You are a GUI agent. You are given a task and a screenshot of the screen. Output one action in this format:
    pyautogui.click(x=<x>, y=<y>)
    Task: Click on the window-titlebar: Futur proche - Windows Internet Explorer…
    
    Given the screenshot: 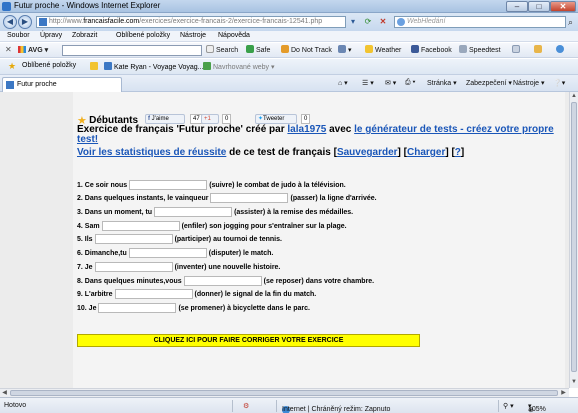 What is the action you would take?
    pyautogui.click(x=289, y=6)
    